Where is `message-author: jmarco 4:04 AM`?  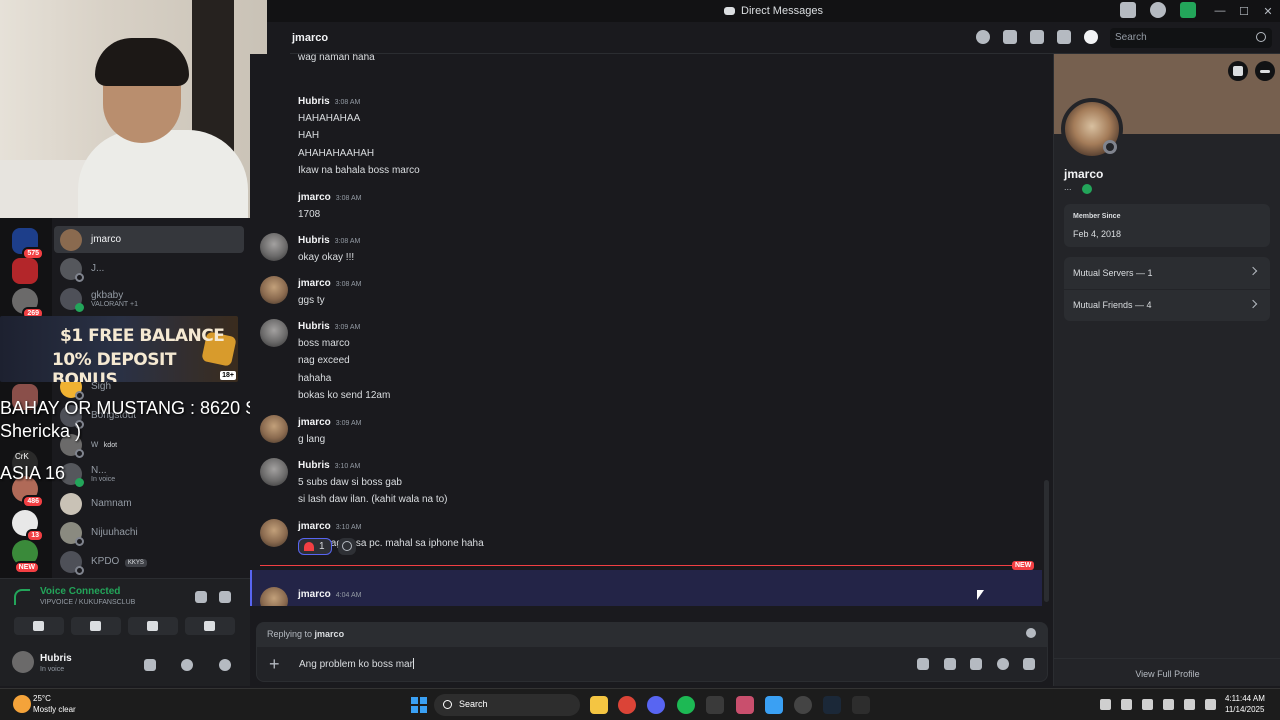
message-author: jmarco 4:04 AM is located at coordinates (329, 594).